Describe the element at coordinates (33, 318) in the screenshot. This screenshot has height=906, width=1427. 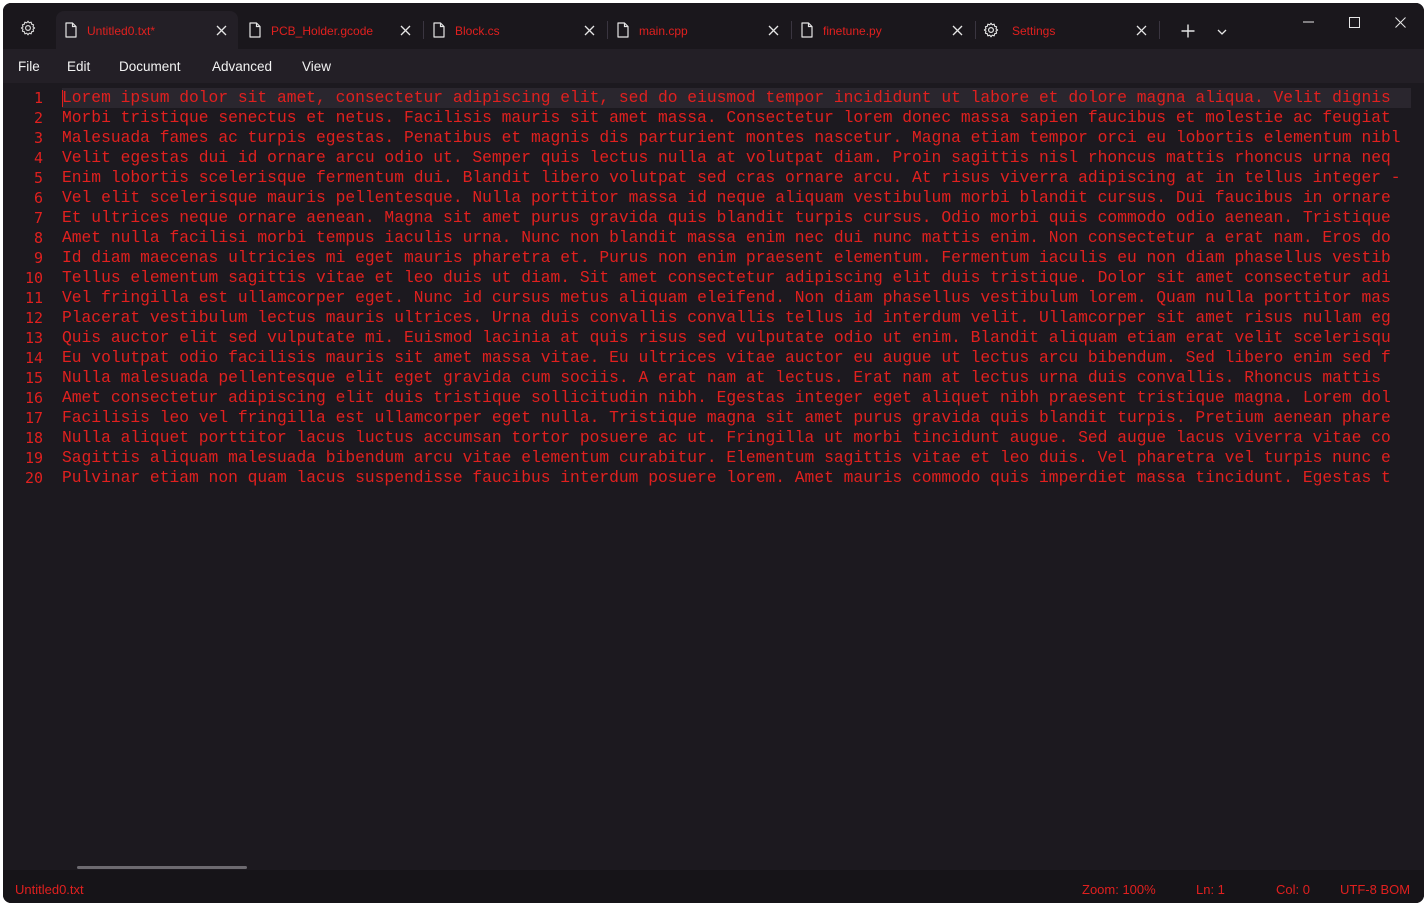
I see `line-number: 12` at that location.